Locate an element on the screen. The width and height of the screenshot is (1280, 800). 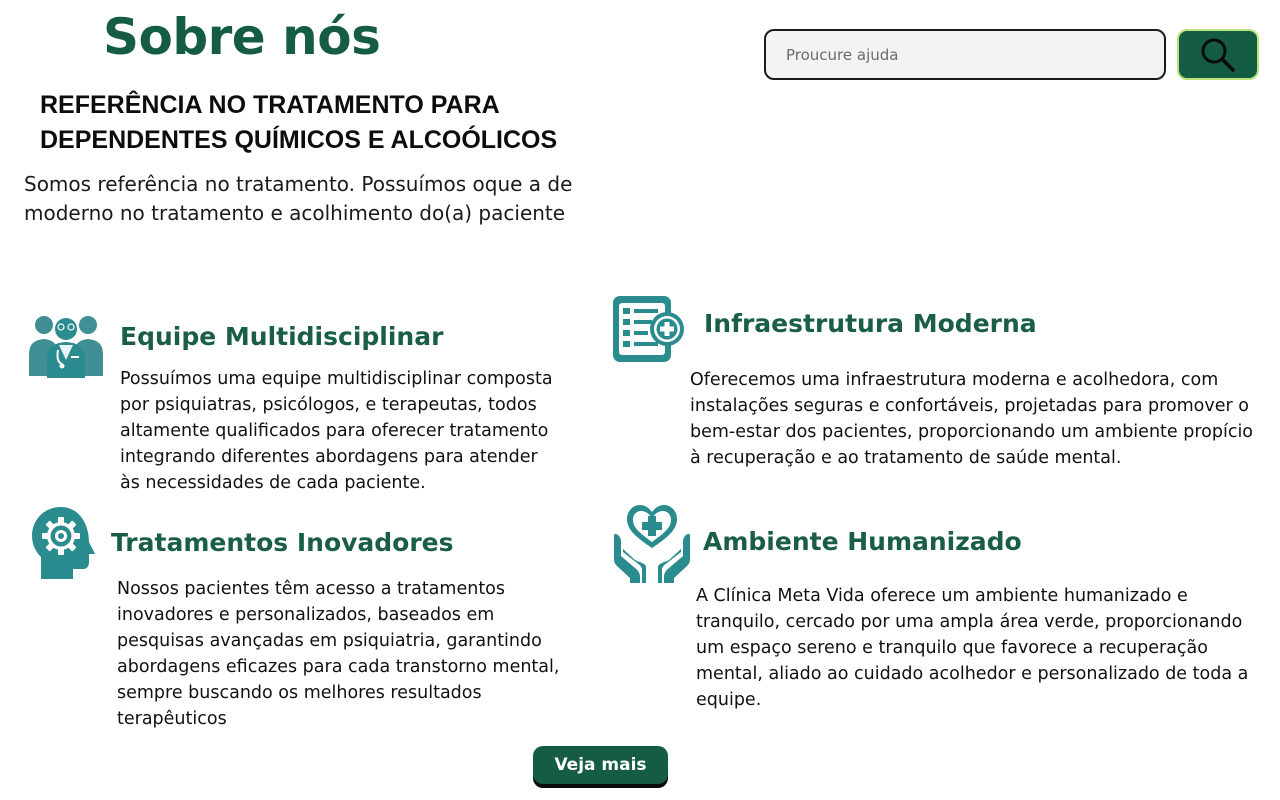
search-box is located at coordinates (965, 54).